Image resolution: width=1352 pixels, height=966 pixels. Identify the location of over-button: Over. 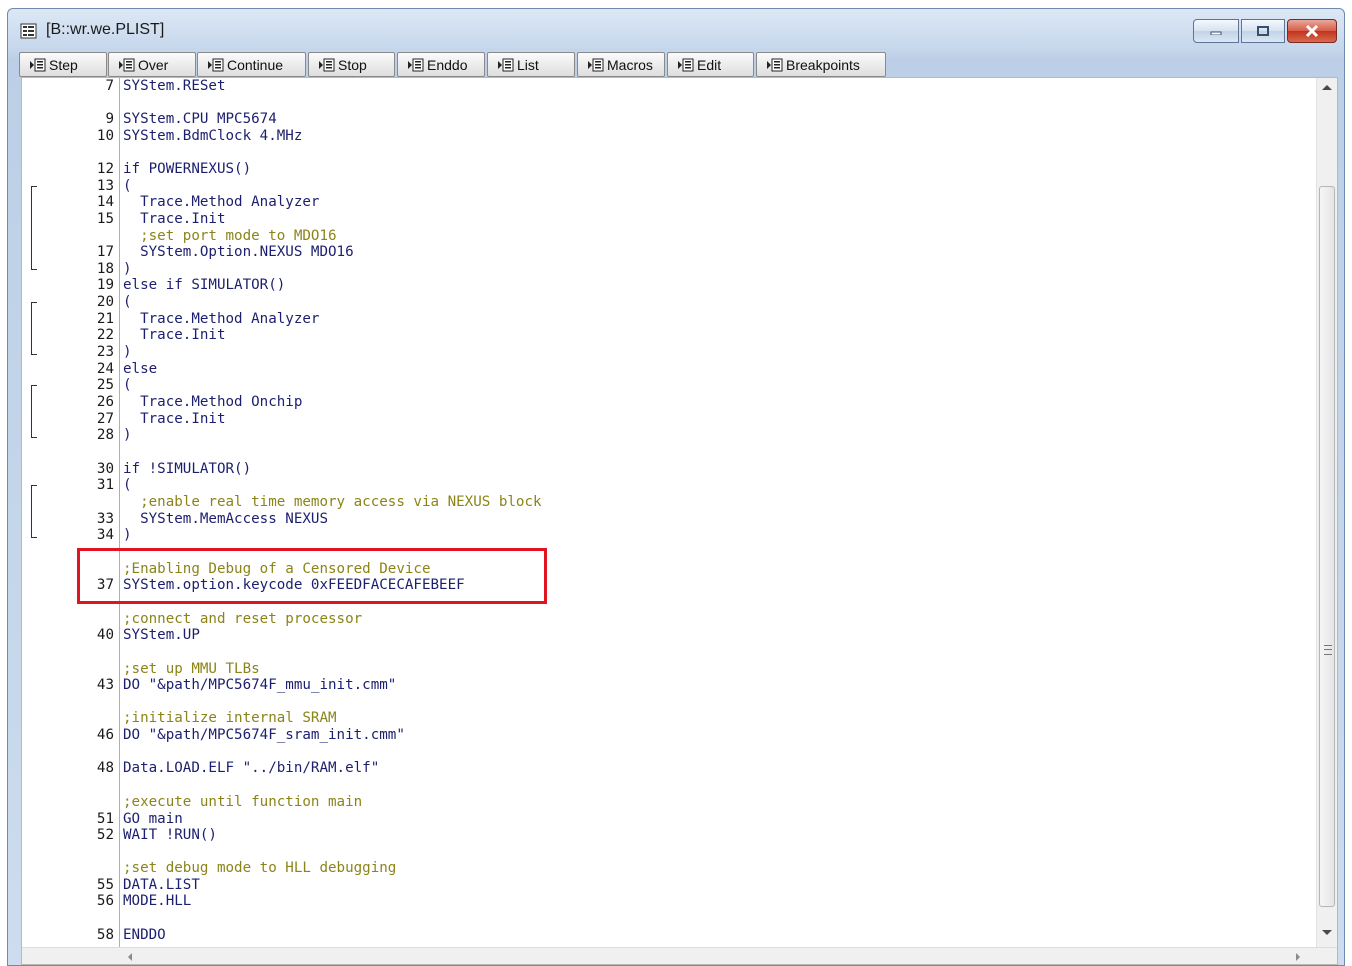
(152, 64).